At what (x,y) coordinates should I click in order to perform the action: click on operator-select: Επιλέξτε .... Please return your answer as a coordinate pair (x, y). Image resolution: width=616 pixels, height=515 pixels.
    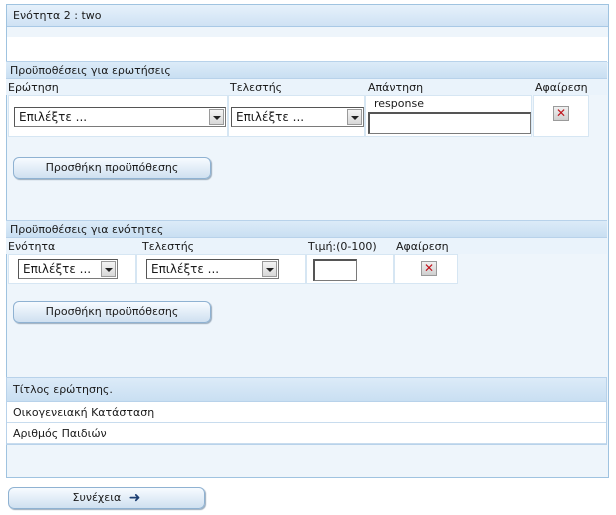
    Looking at the image, I should click on (297, 117).